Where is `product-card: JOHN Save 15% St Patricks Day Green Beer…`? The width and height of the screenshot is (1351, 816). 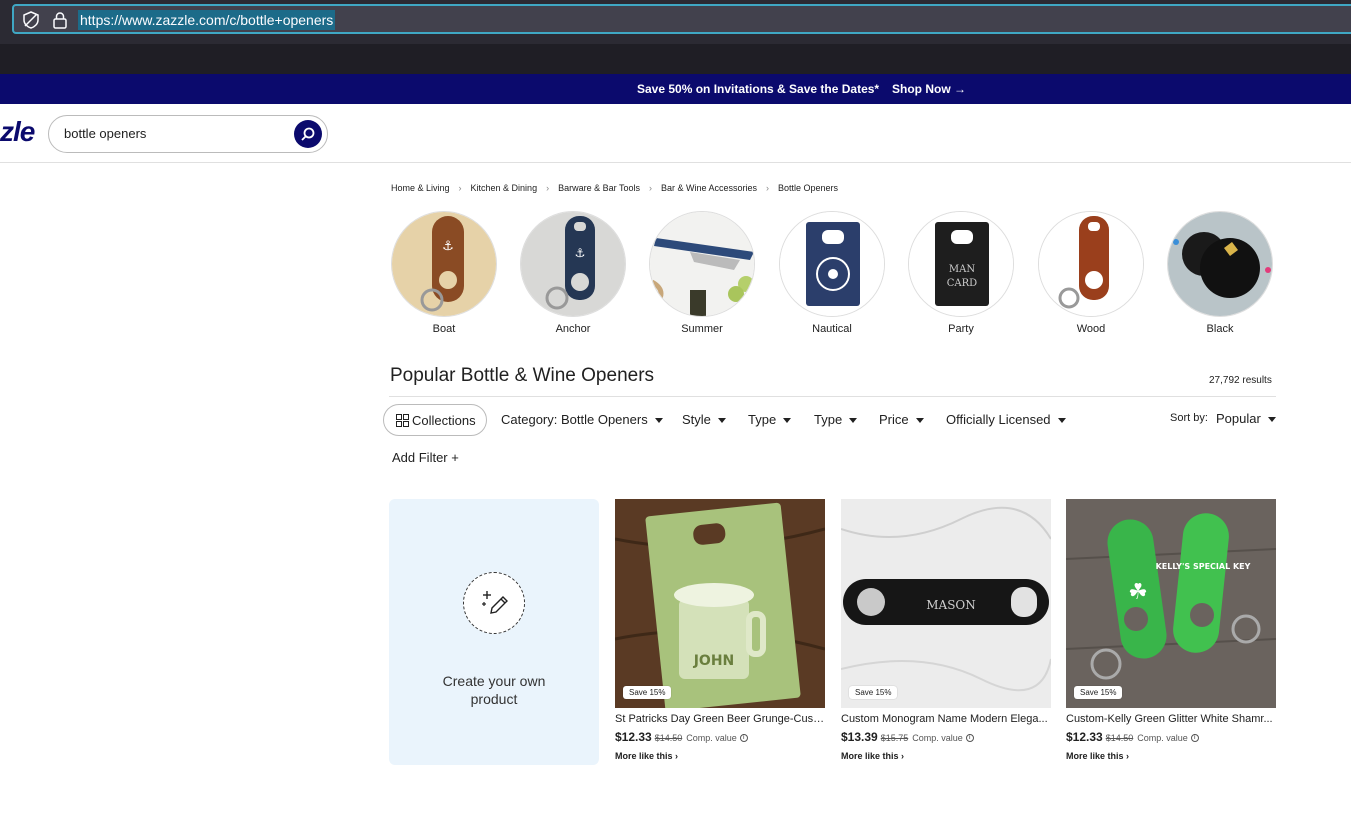 product-card: JOHN Save 15% St Patricks Day Green Beer… is located at coordinates (720, 632).